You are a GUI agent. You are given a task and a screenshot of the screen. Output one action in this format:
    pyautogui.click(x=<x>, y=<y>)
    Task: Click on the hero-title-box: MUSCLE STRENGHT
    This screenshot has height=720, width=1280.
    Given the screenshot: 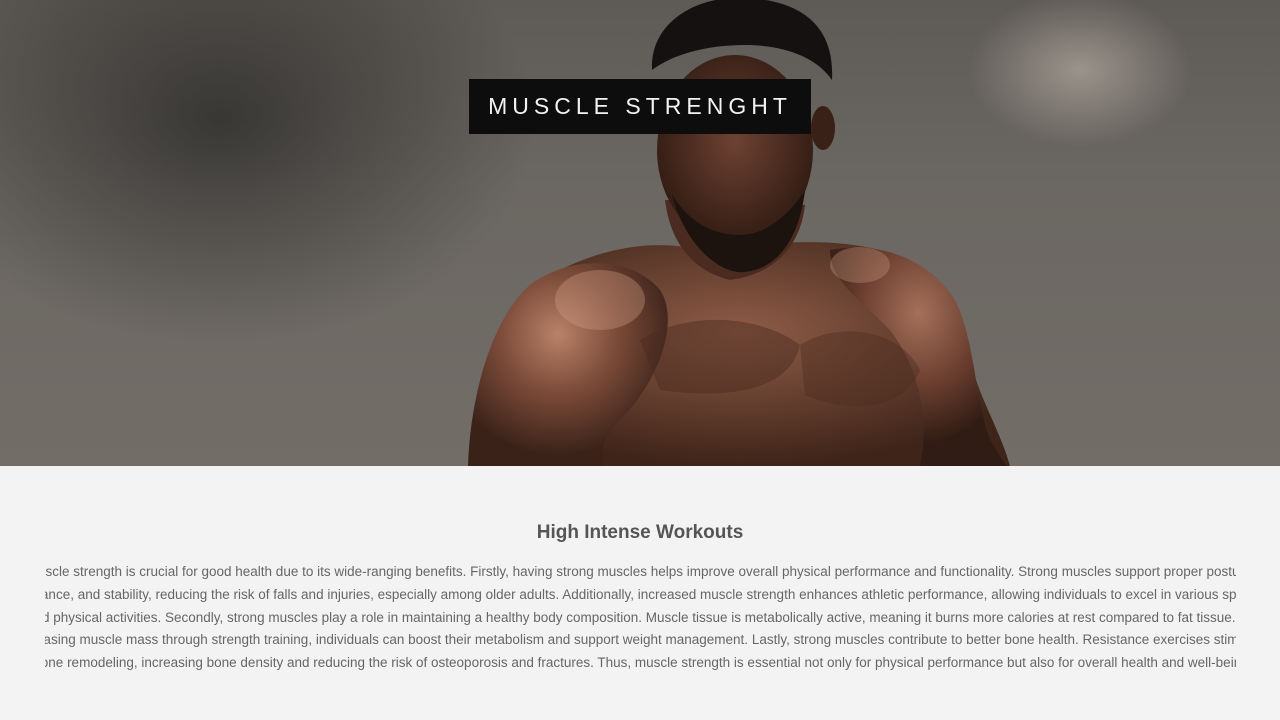 What is the action you would take?
    pyautogui.click(x=640, y=106)
    